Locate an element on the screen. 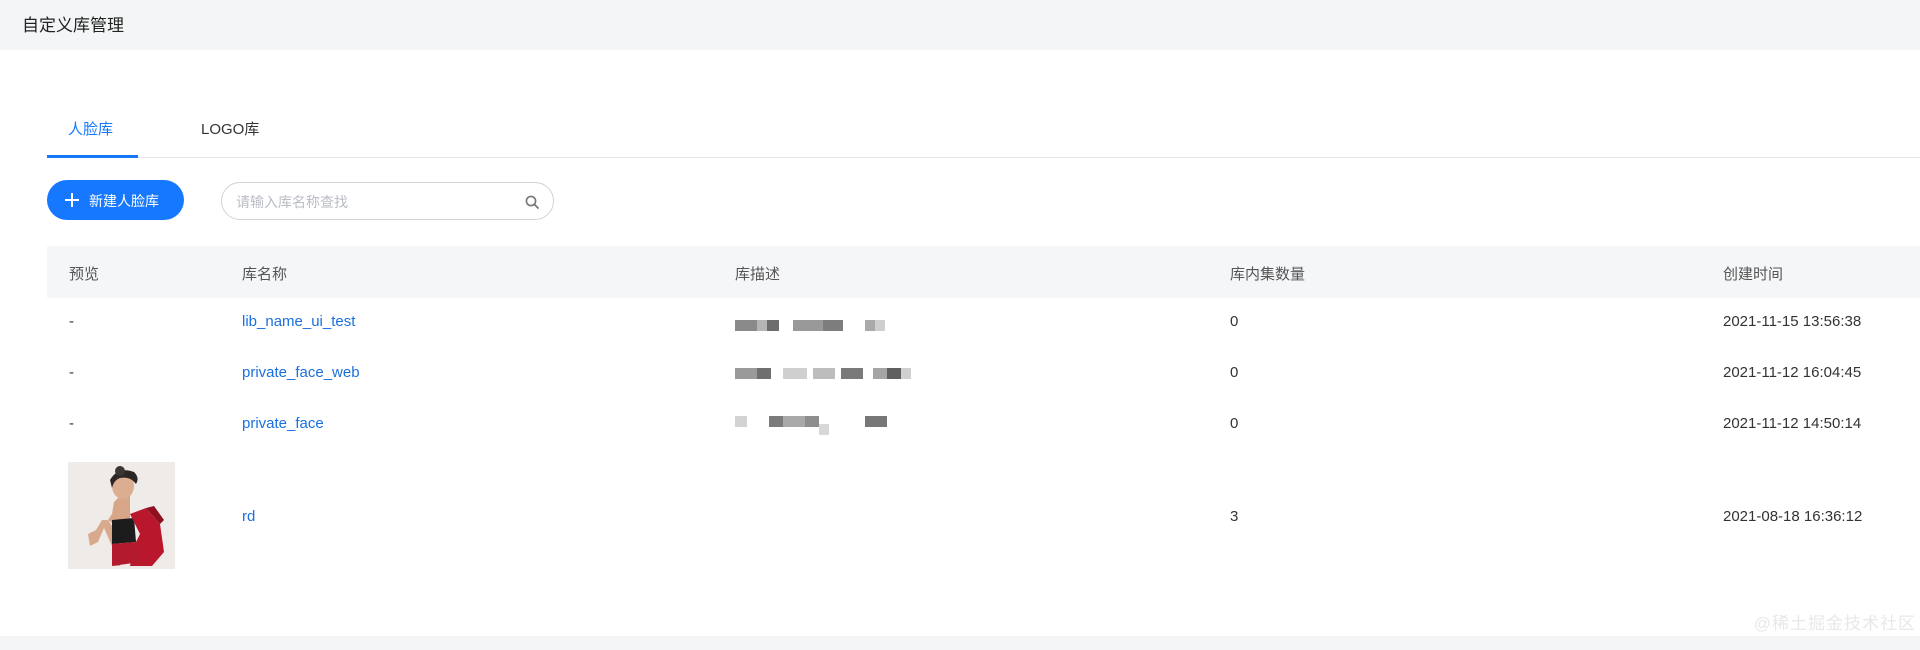 The image size is (1920, 650). new-face-library-label: 新建人脸库 is located at coordinates (124, 201).